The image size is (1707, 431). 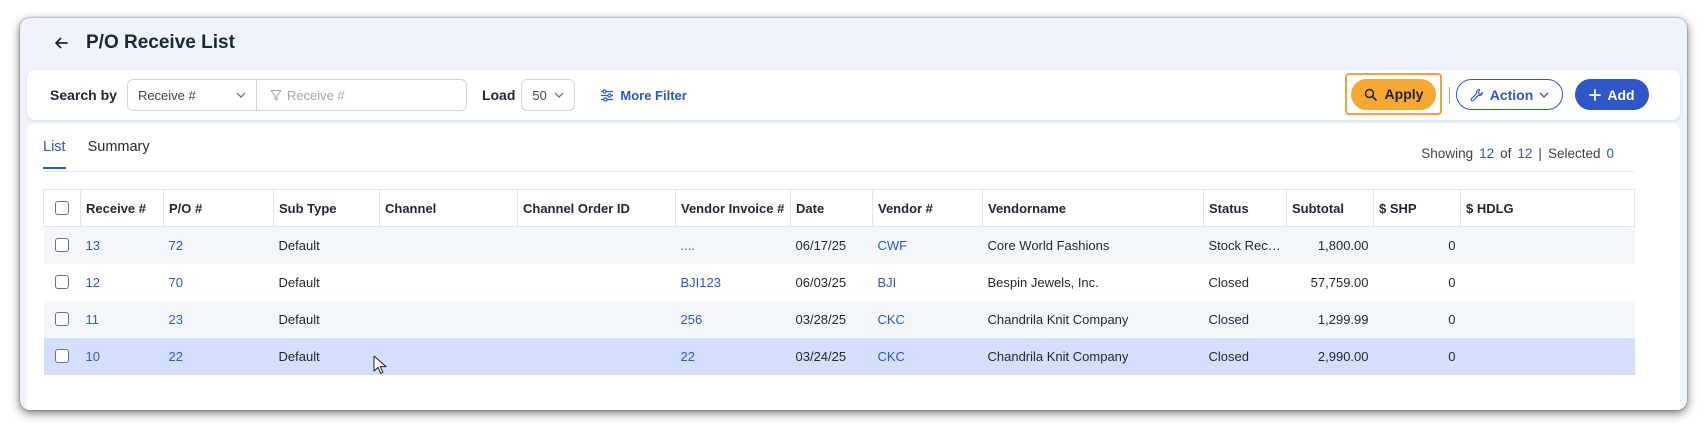 I want to click on search-icon, so click(x=1370, y=94).